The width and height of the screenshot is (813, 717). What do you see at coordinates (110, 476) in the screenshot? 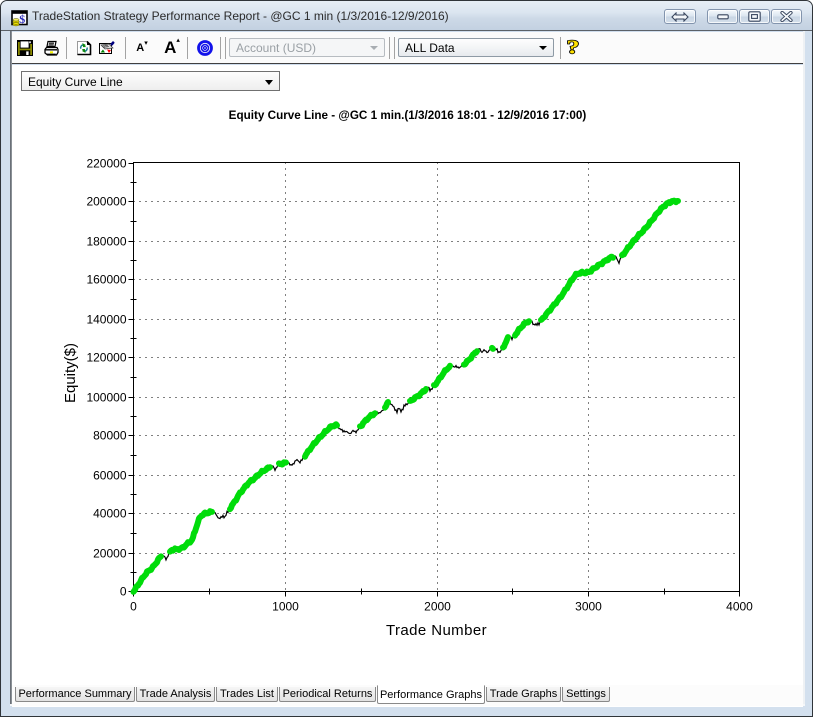
I see `svg-text: 60000` at bounding box center [110, 476].